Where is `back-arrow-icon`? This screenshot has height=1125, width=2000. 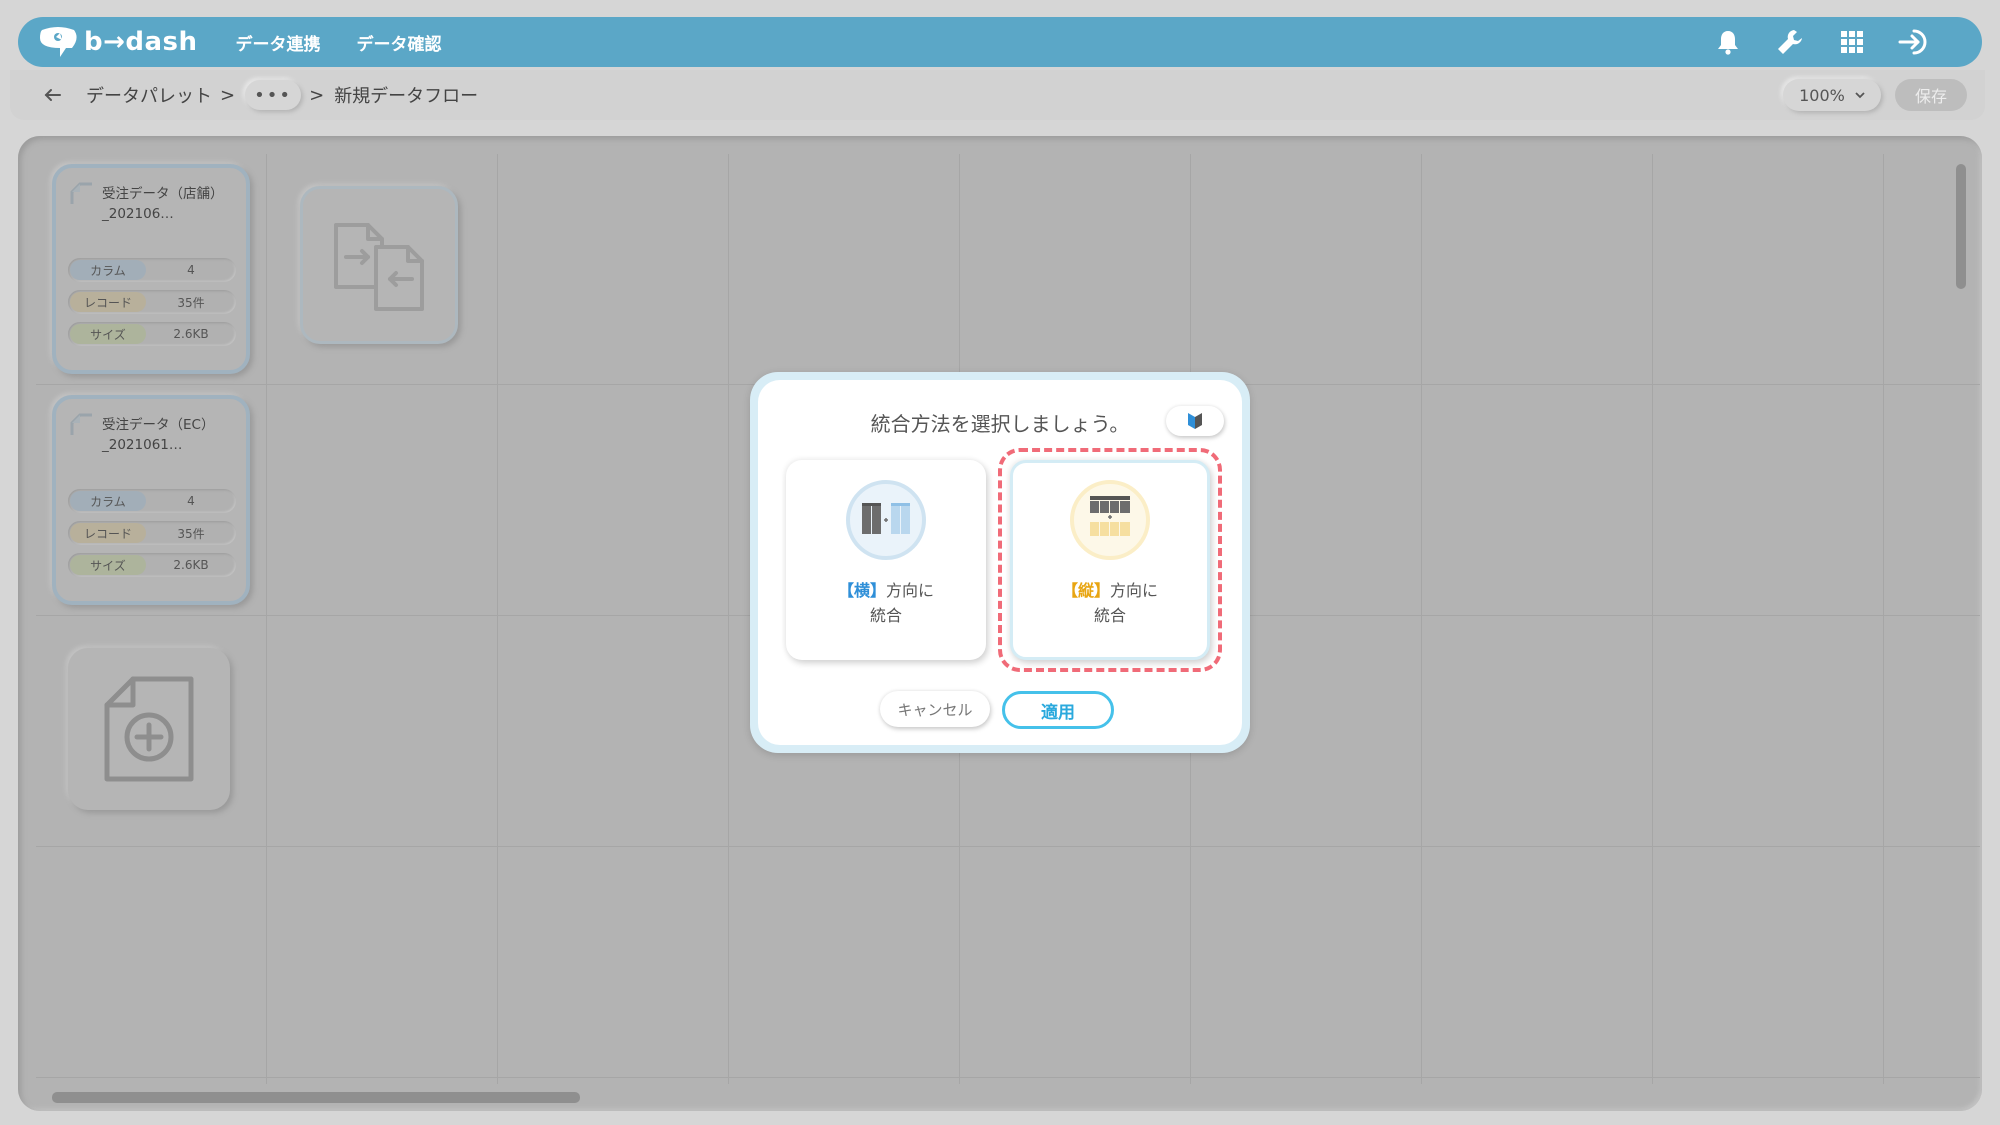
back-arrow-icon is located at coordinates (53, 95).